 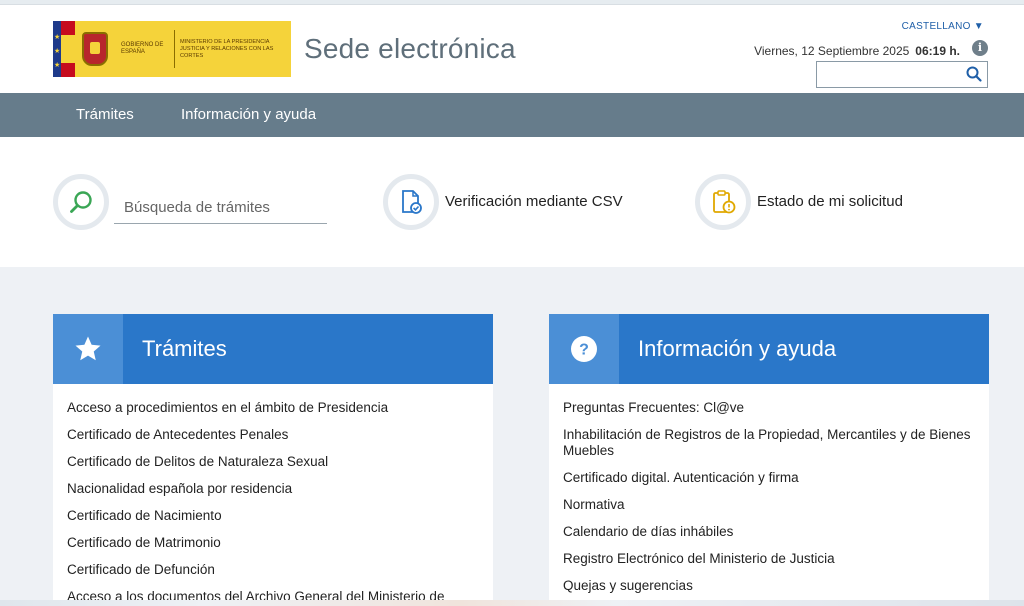 What do you see at coordinates (943, 26) in the screenshot?
I see `language-selector: CASTELLANO ▼` at bounding box center [943, 26].